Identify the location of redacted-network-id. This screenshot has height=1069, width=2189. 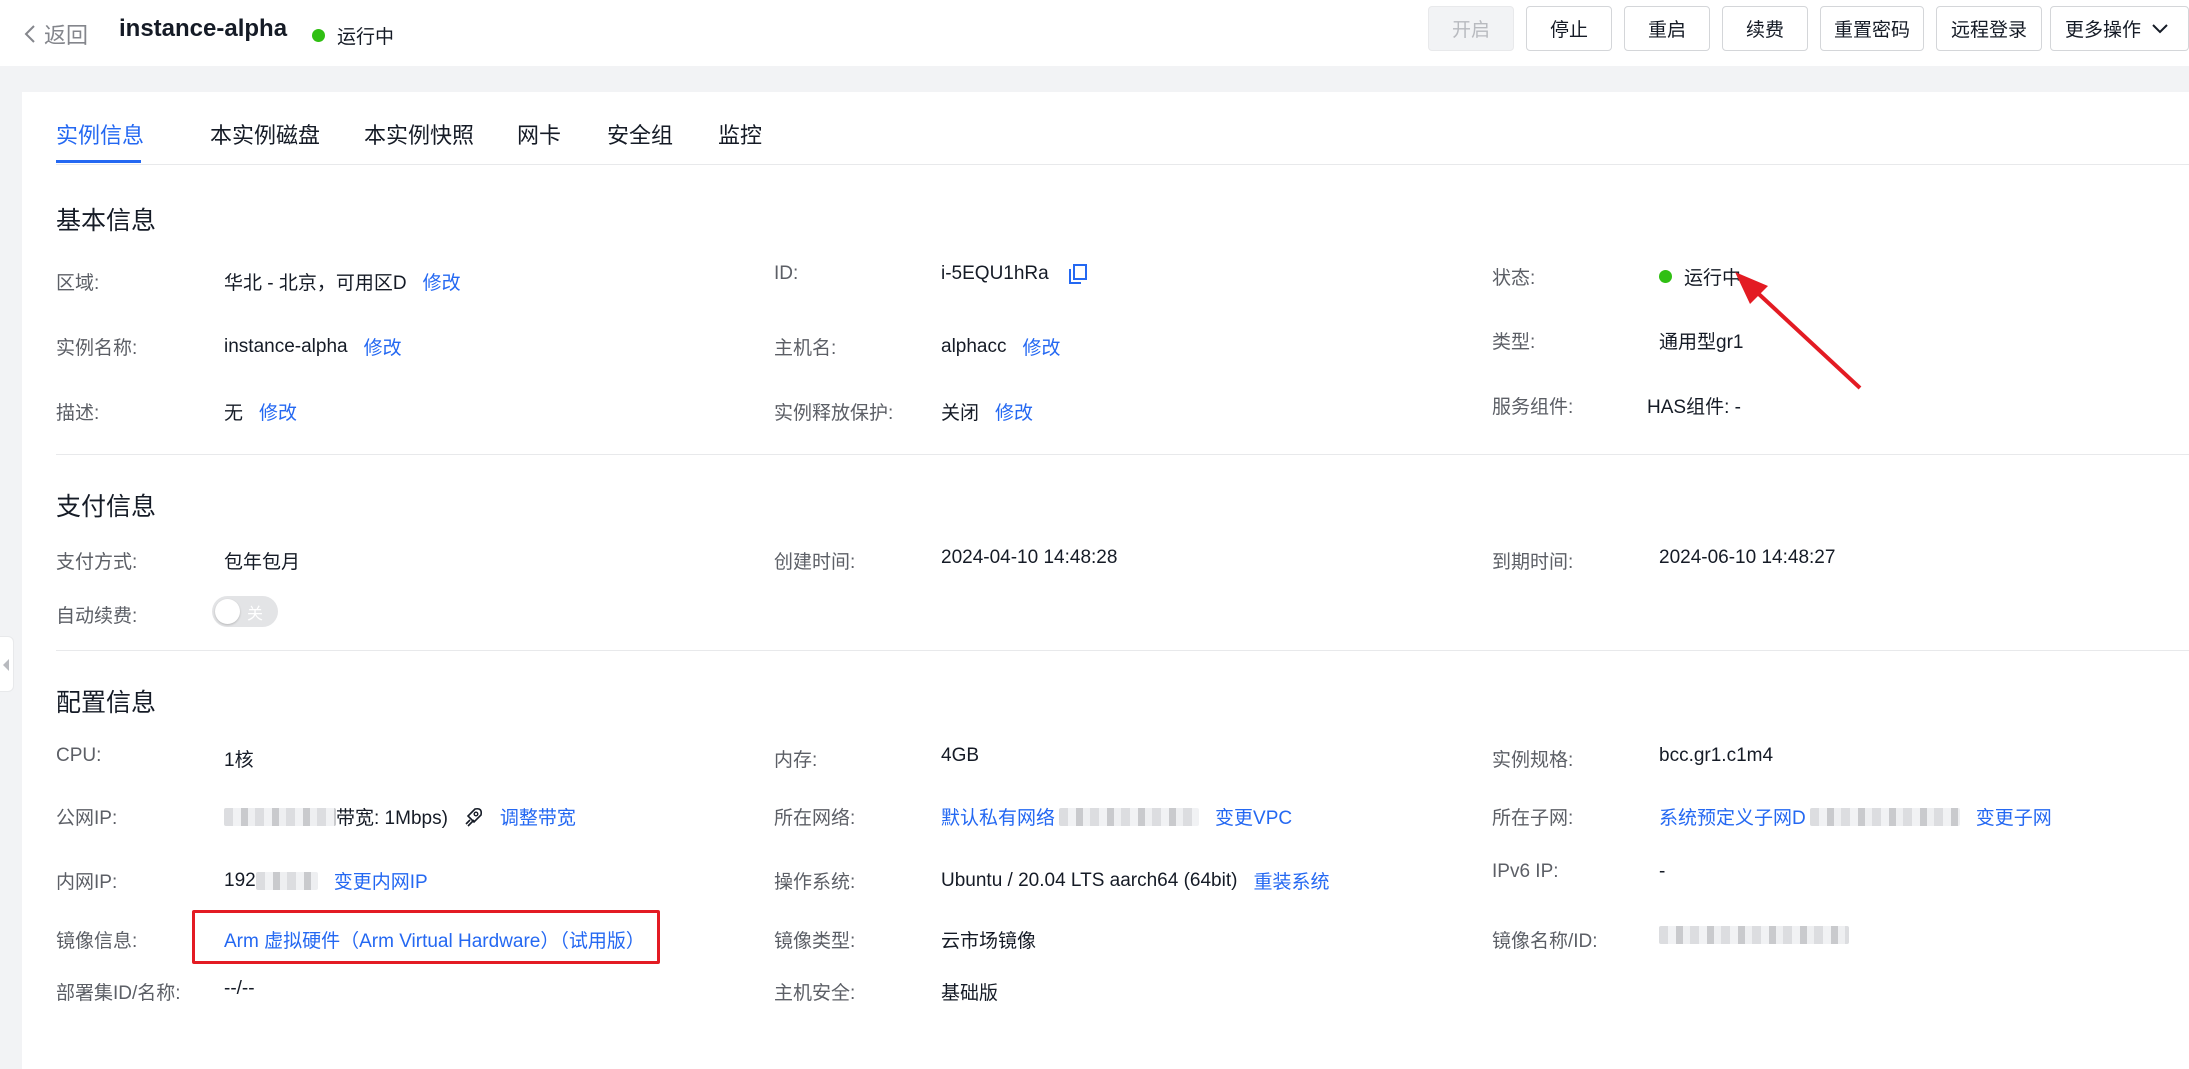
(1129, 816).